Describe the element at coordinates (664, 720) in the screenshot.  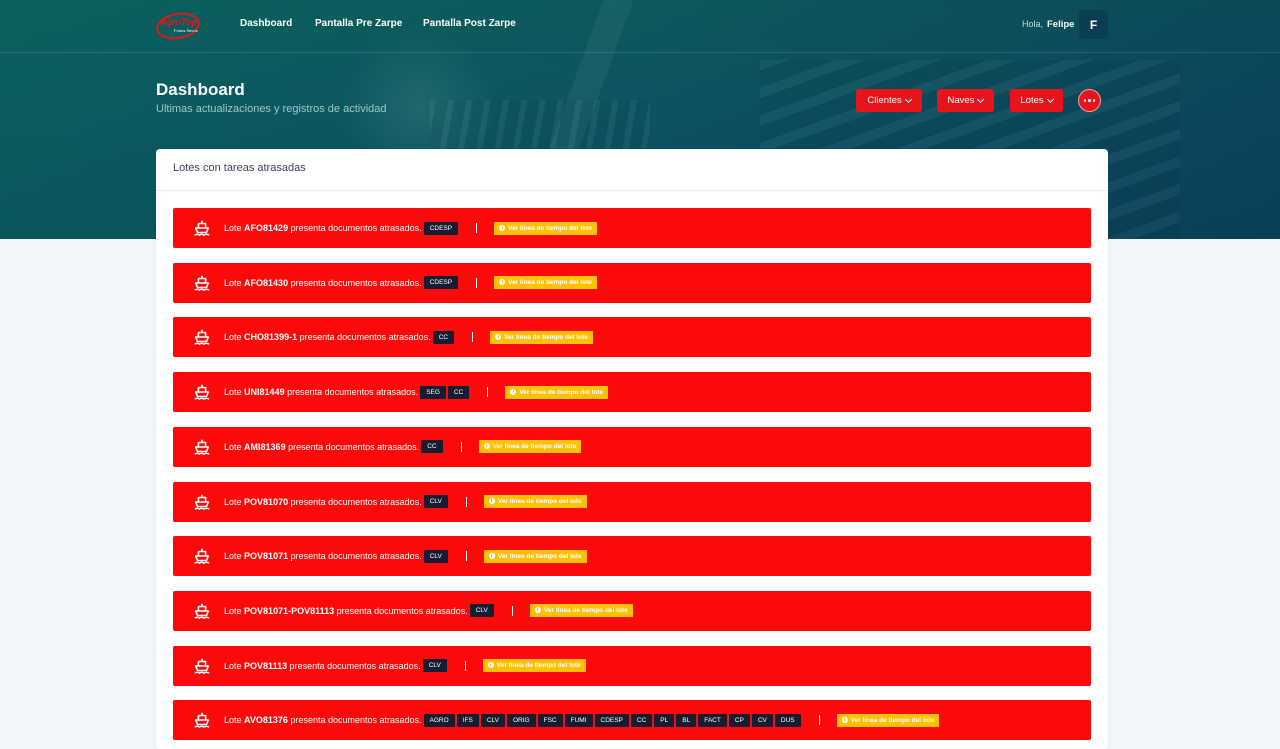
I see `document-tag: PL` at that location.